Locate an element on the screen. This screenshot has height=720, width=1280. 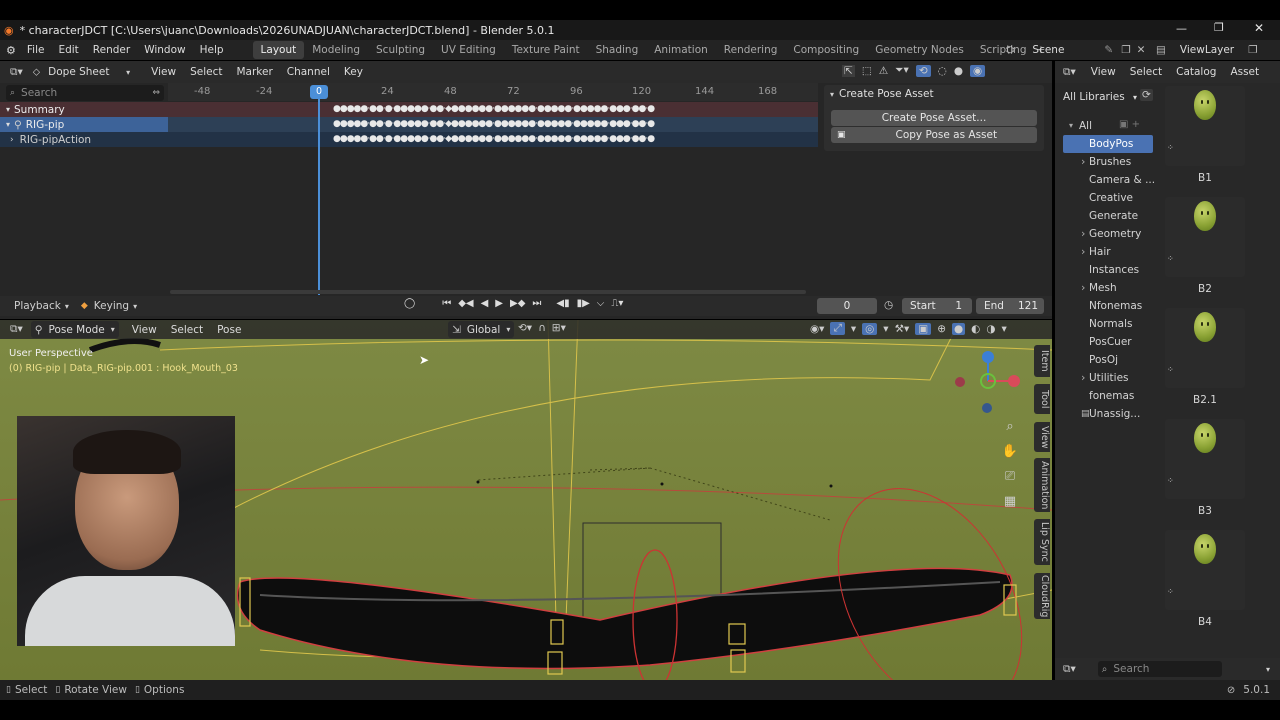
gizmo-dropdown-icon: ▾ is located at coordinates (853, 329).